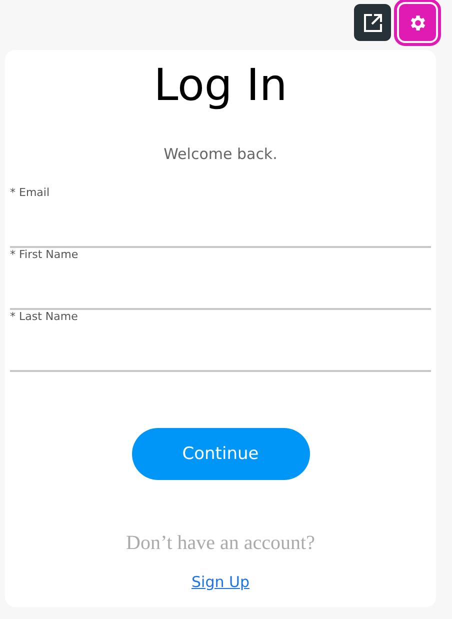 This screenshot has width=452, height=619. What do you see at coordinates (221, 86) in the screenshot?
I see `page-title: Log In` at bounding box center [221, 86].